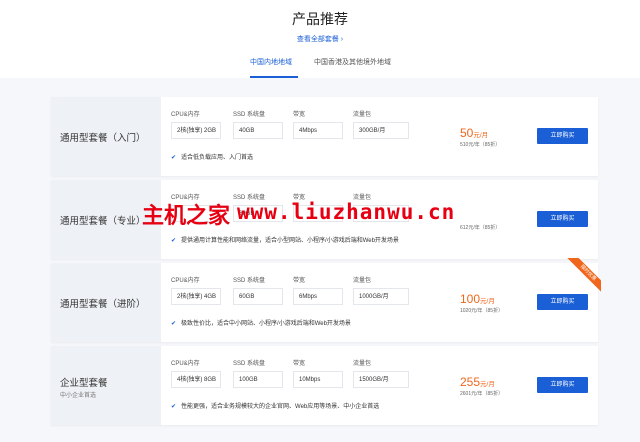  What do you see at coordinates (84, 383) in the screenshot?
I see `plan-name: 企业型套餐` at bounding box center [84, 383].